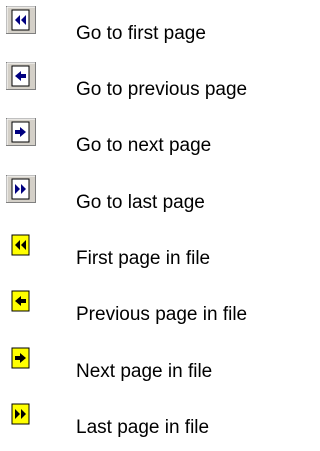  I want to click on legend-label: Last page in file, so click(143, 427).